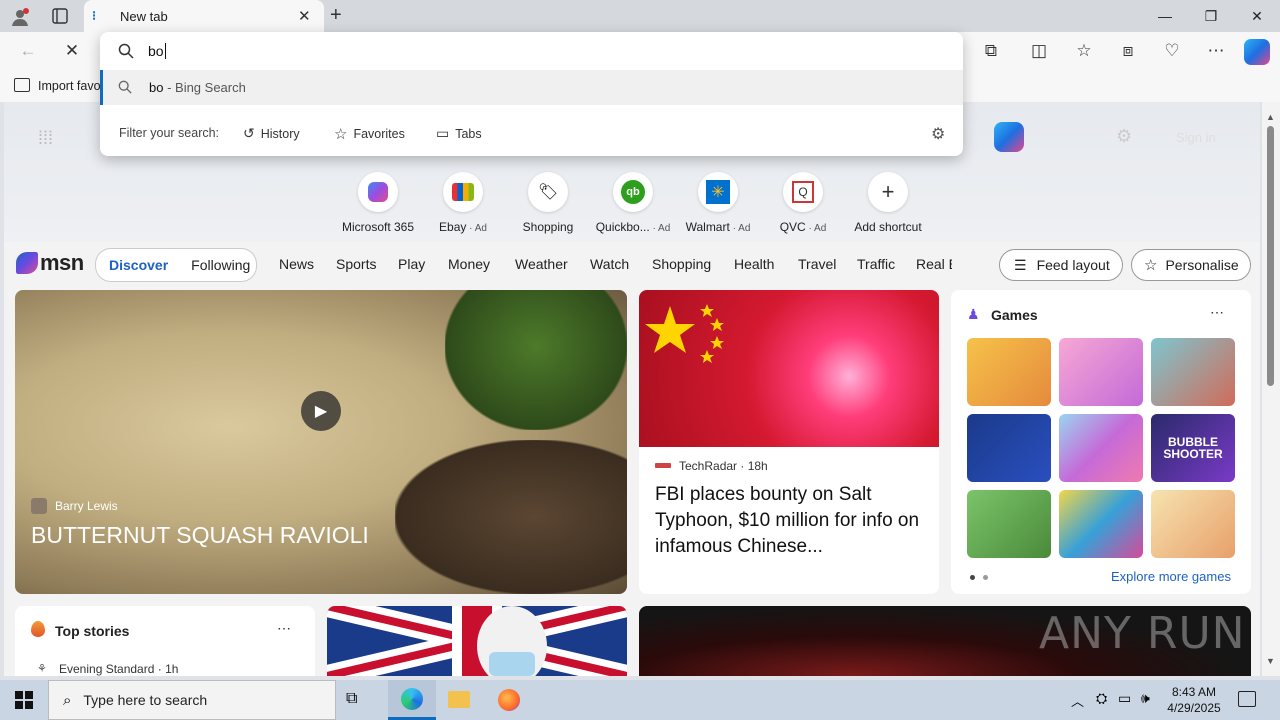 The image size is (1280, 720). What do you see at coordinates (543, 51) in the screenshot?
I see `address-input: bo` at bounding box center [543, 51].